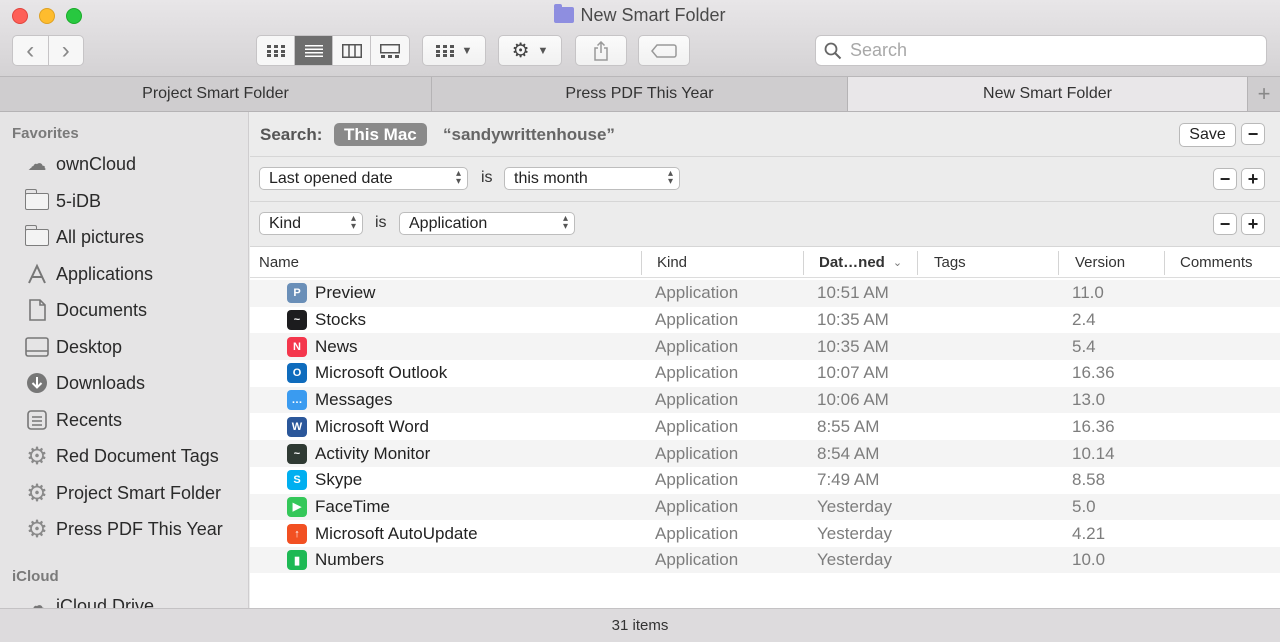  What do you see at coordinates (854, 560) in the screenshot?
I see `file-date-cell: Yesterday` at bounding box center [854, 560].